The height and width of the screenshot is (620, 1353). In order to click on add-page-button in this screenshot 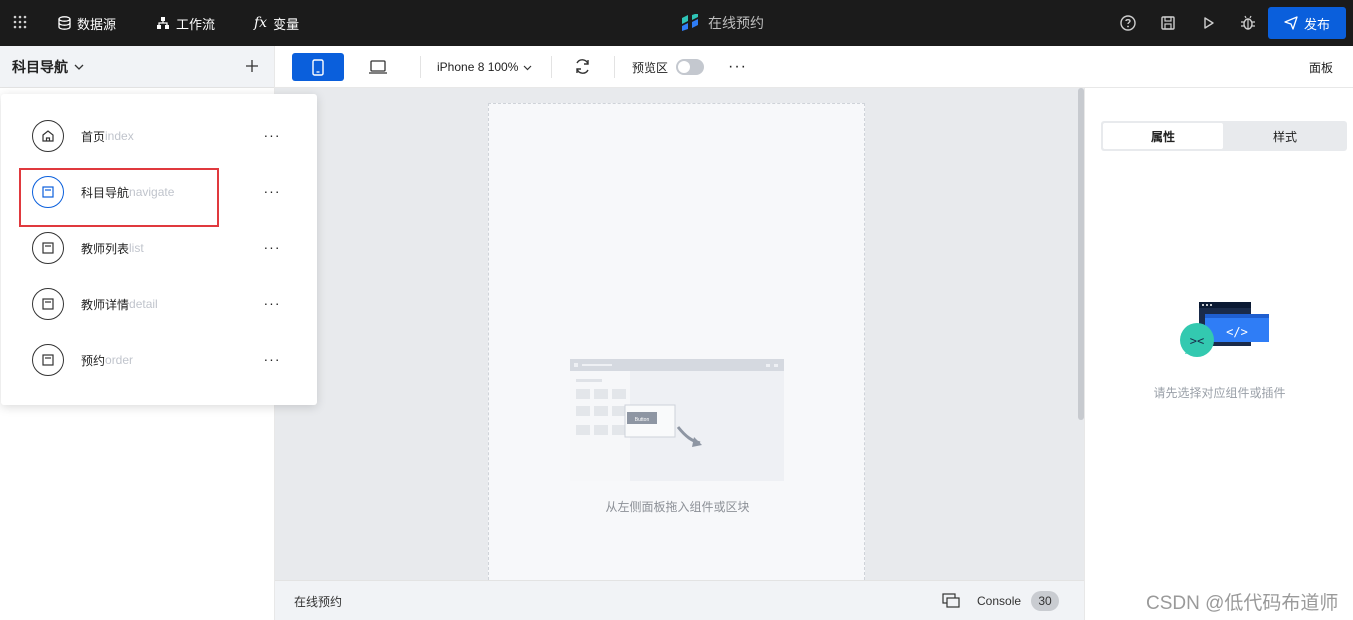, I will do `click(252, 66)`.